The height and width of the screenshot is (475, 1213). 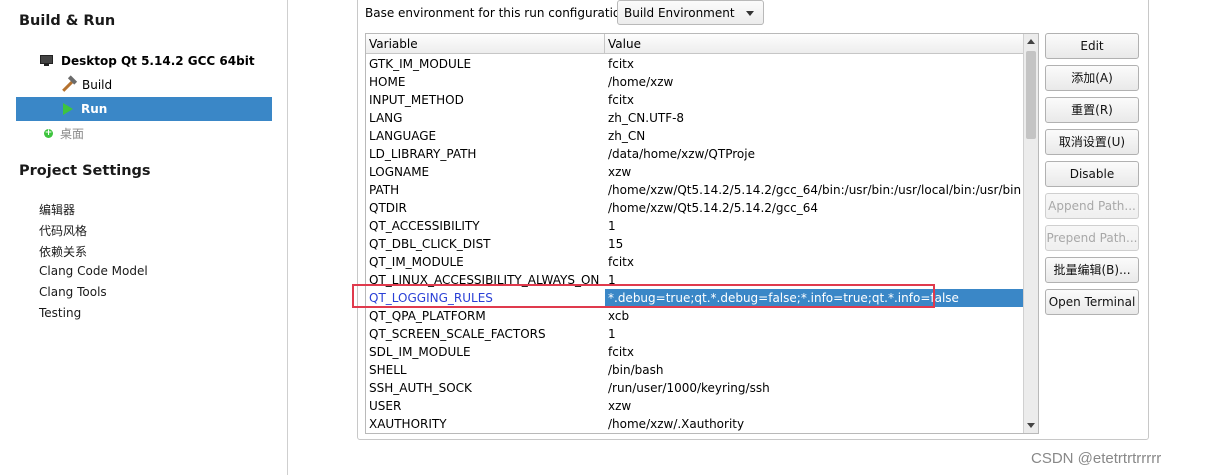 I want to click on value-cell: /data/home/xzw/QTProje, so click(x=815, y=154).